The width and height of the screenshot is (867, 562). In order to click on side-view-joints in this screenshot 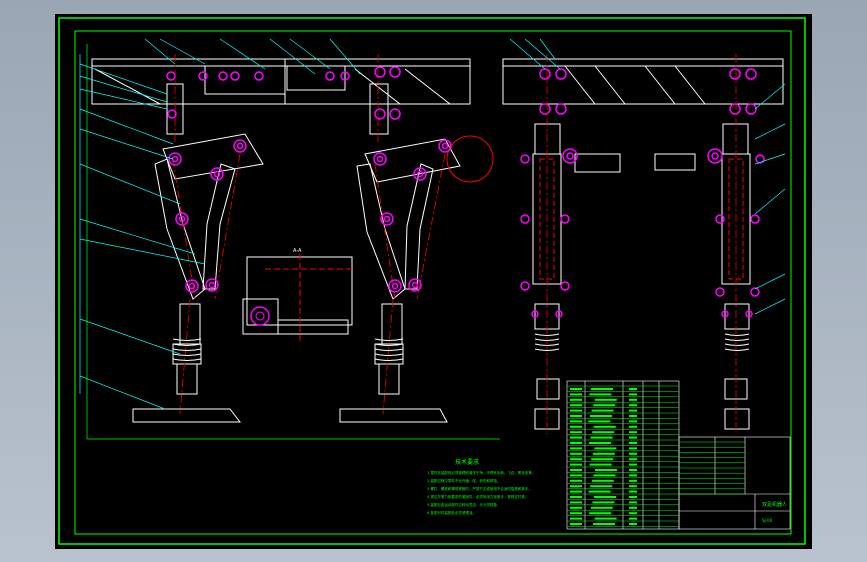, I will do `click(642, 193)`.